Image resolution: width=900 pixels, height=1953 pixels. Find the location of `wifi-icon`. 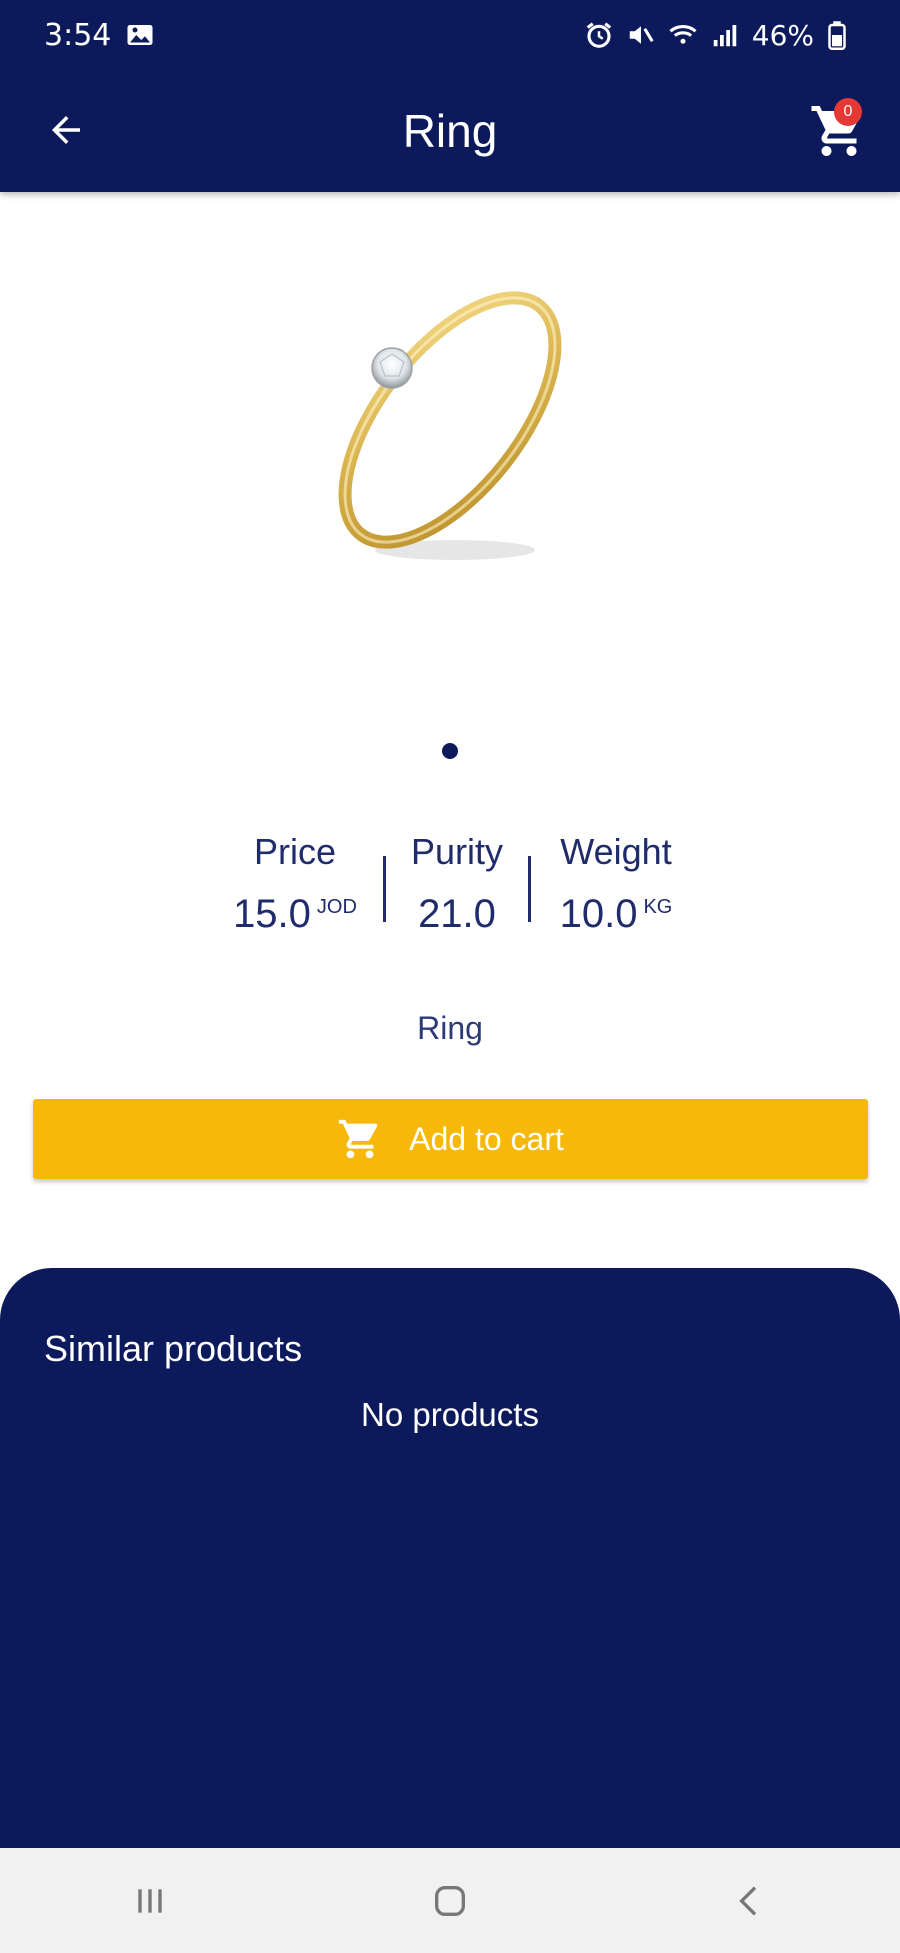

wifi-icon is located at coordinates (683, 35).